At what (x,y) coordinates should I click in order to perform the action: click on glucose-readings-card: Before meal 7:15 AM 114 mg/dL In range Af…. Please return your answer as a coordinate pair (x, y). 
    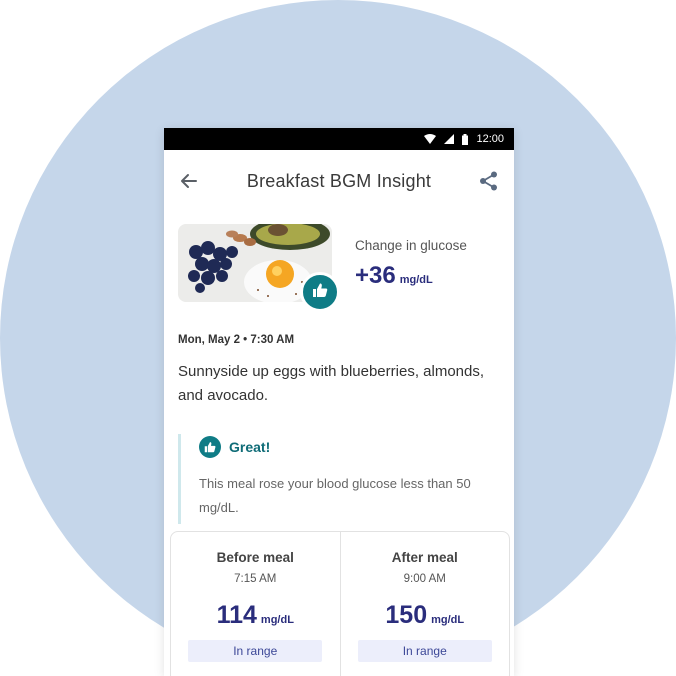
    Looking at the image, I should click on (340, 603).